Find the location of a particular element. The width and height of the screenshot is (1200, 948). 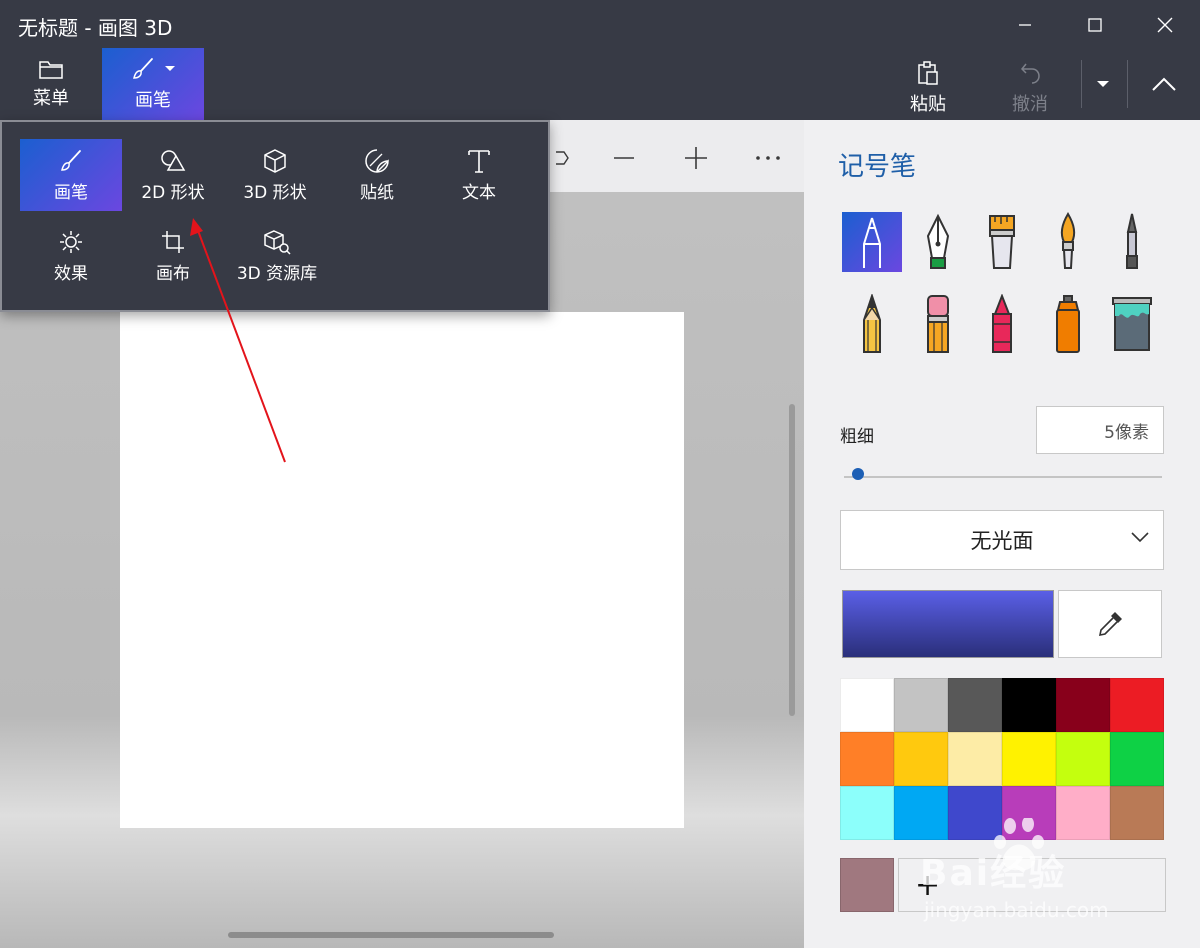

oil-brush-icon is located at coordinates (1002, 242).